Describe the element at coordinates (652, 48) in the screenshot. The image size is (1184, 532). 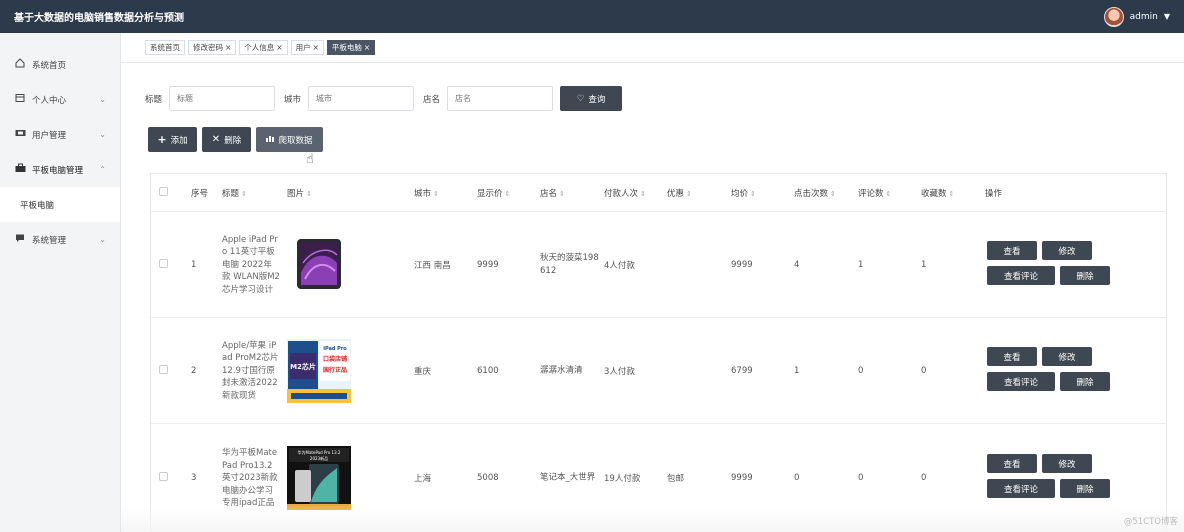
I see `tabs-bar: 系统首页 修改密码 × 个人信息 × 用户 × 平板电脑 ×` at that location.